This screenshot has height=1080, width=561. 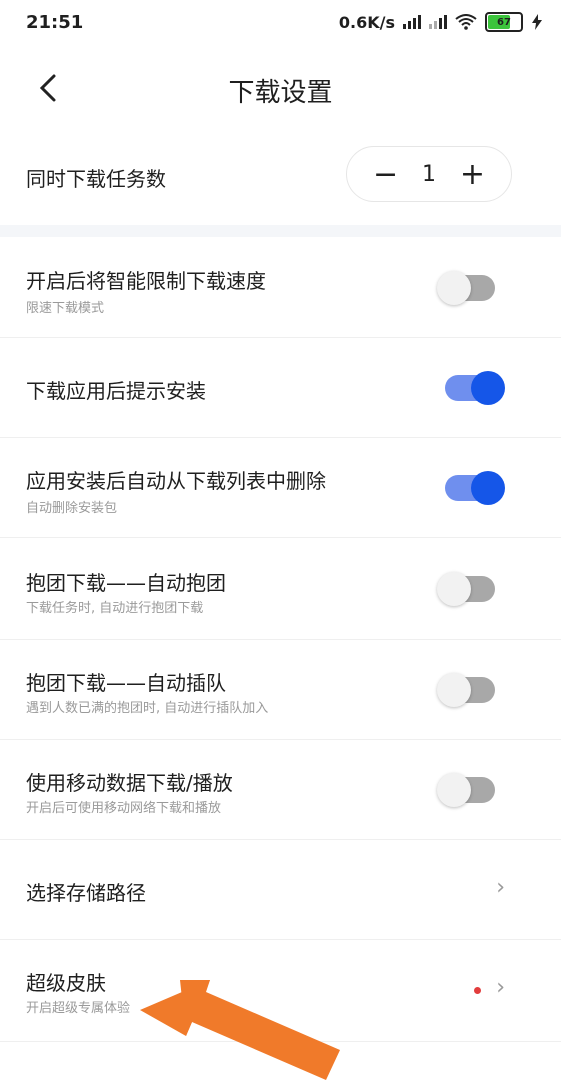 I want to click on setting-label: 应用安装后自动从下载列表中删除, so click(x=176, y=481).